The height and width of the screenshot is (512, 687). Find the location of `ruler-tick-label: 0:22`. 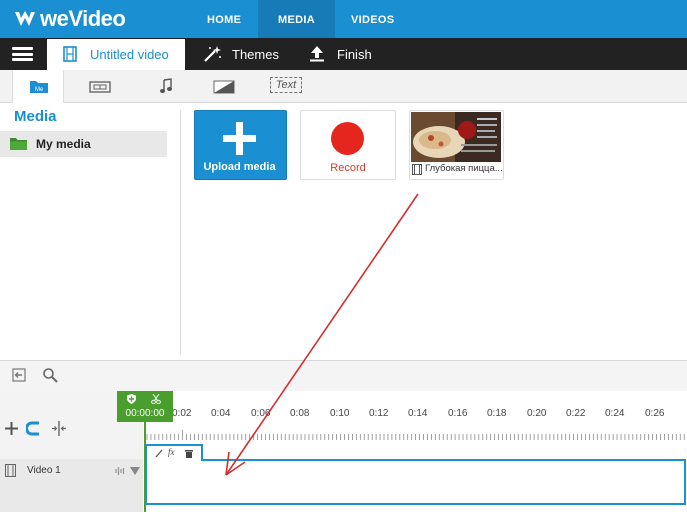

ruler-tick-label: 0:22 is located at coordinates (576, 413).